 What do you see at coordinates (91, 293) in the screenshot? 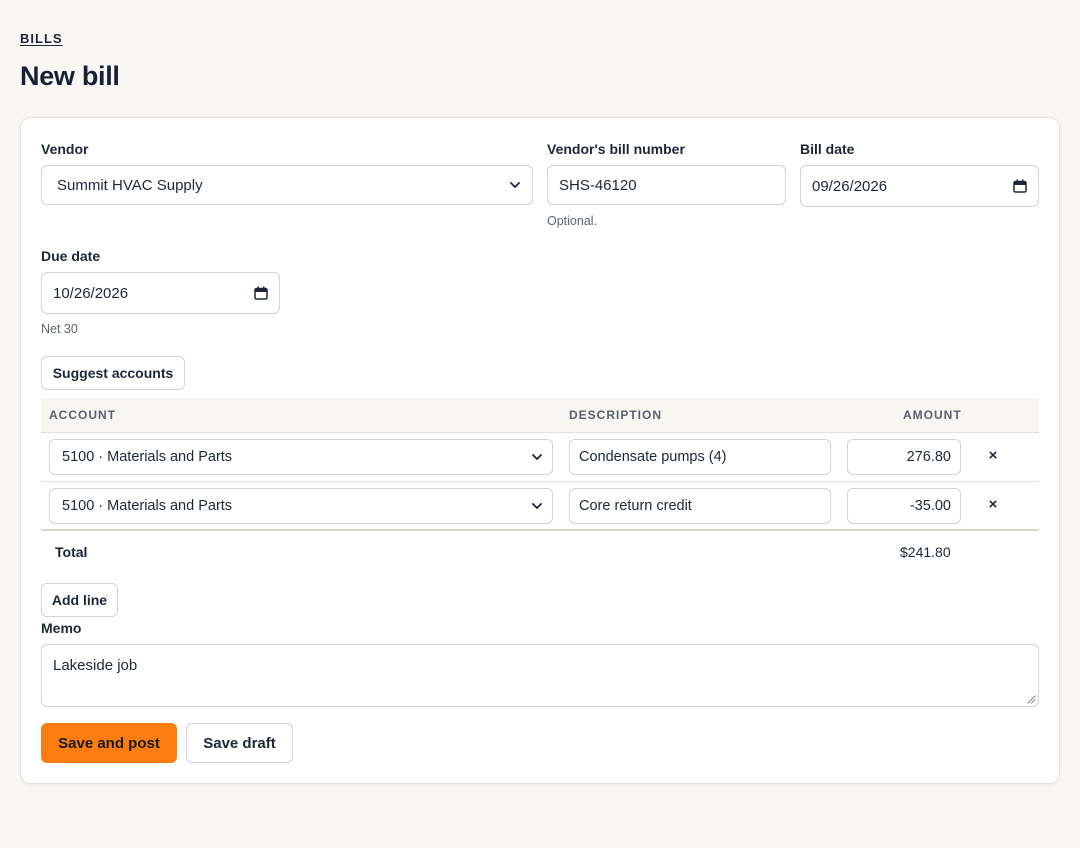
I see `due-date-value: 10/26/2026` at bounding box center [91, 293].